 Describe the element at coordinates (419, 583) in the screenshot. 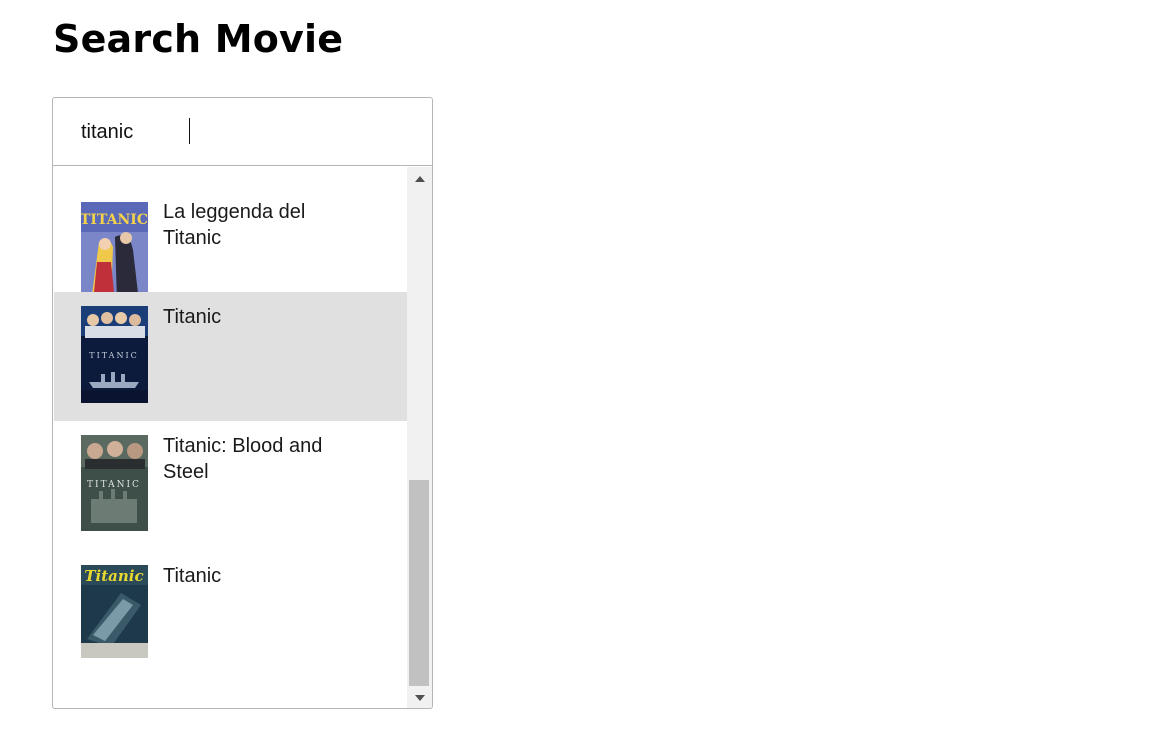

I see `scroll-thumb` at that location.